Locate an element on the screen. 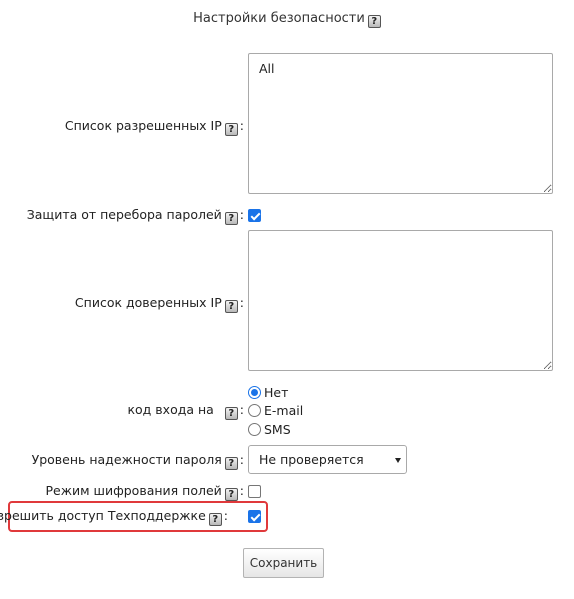 The width and height of the screenshot is (574, 599). password-strength-select: Не проверяется is located at coordinates (327, 459).